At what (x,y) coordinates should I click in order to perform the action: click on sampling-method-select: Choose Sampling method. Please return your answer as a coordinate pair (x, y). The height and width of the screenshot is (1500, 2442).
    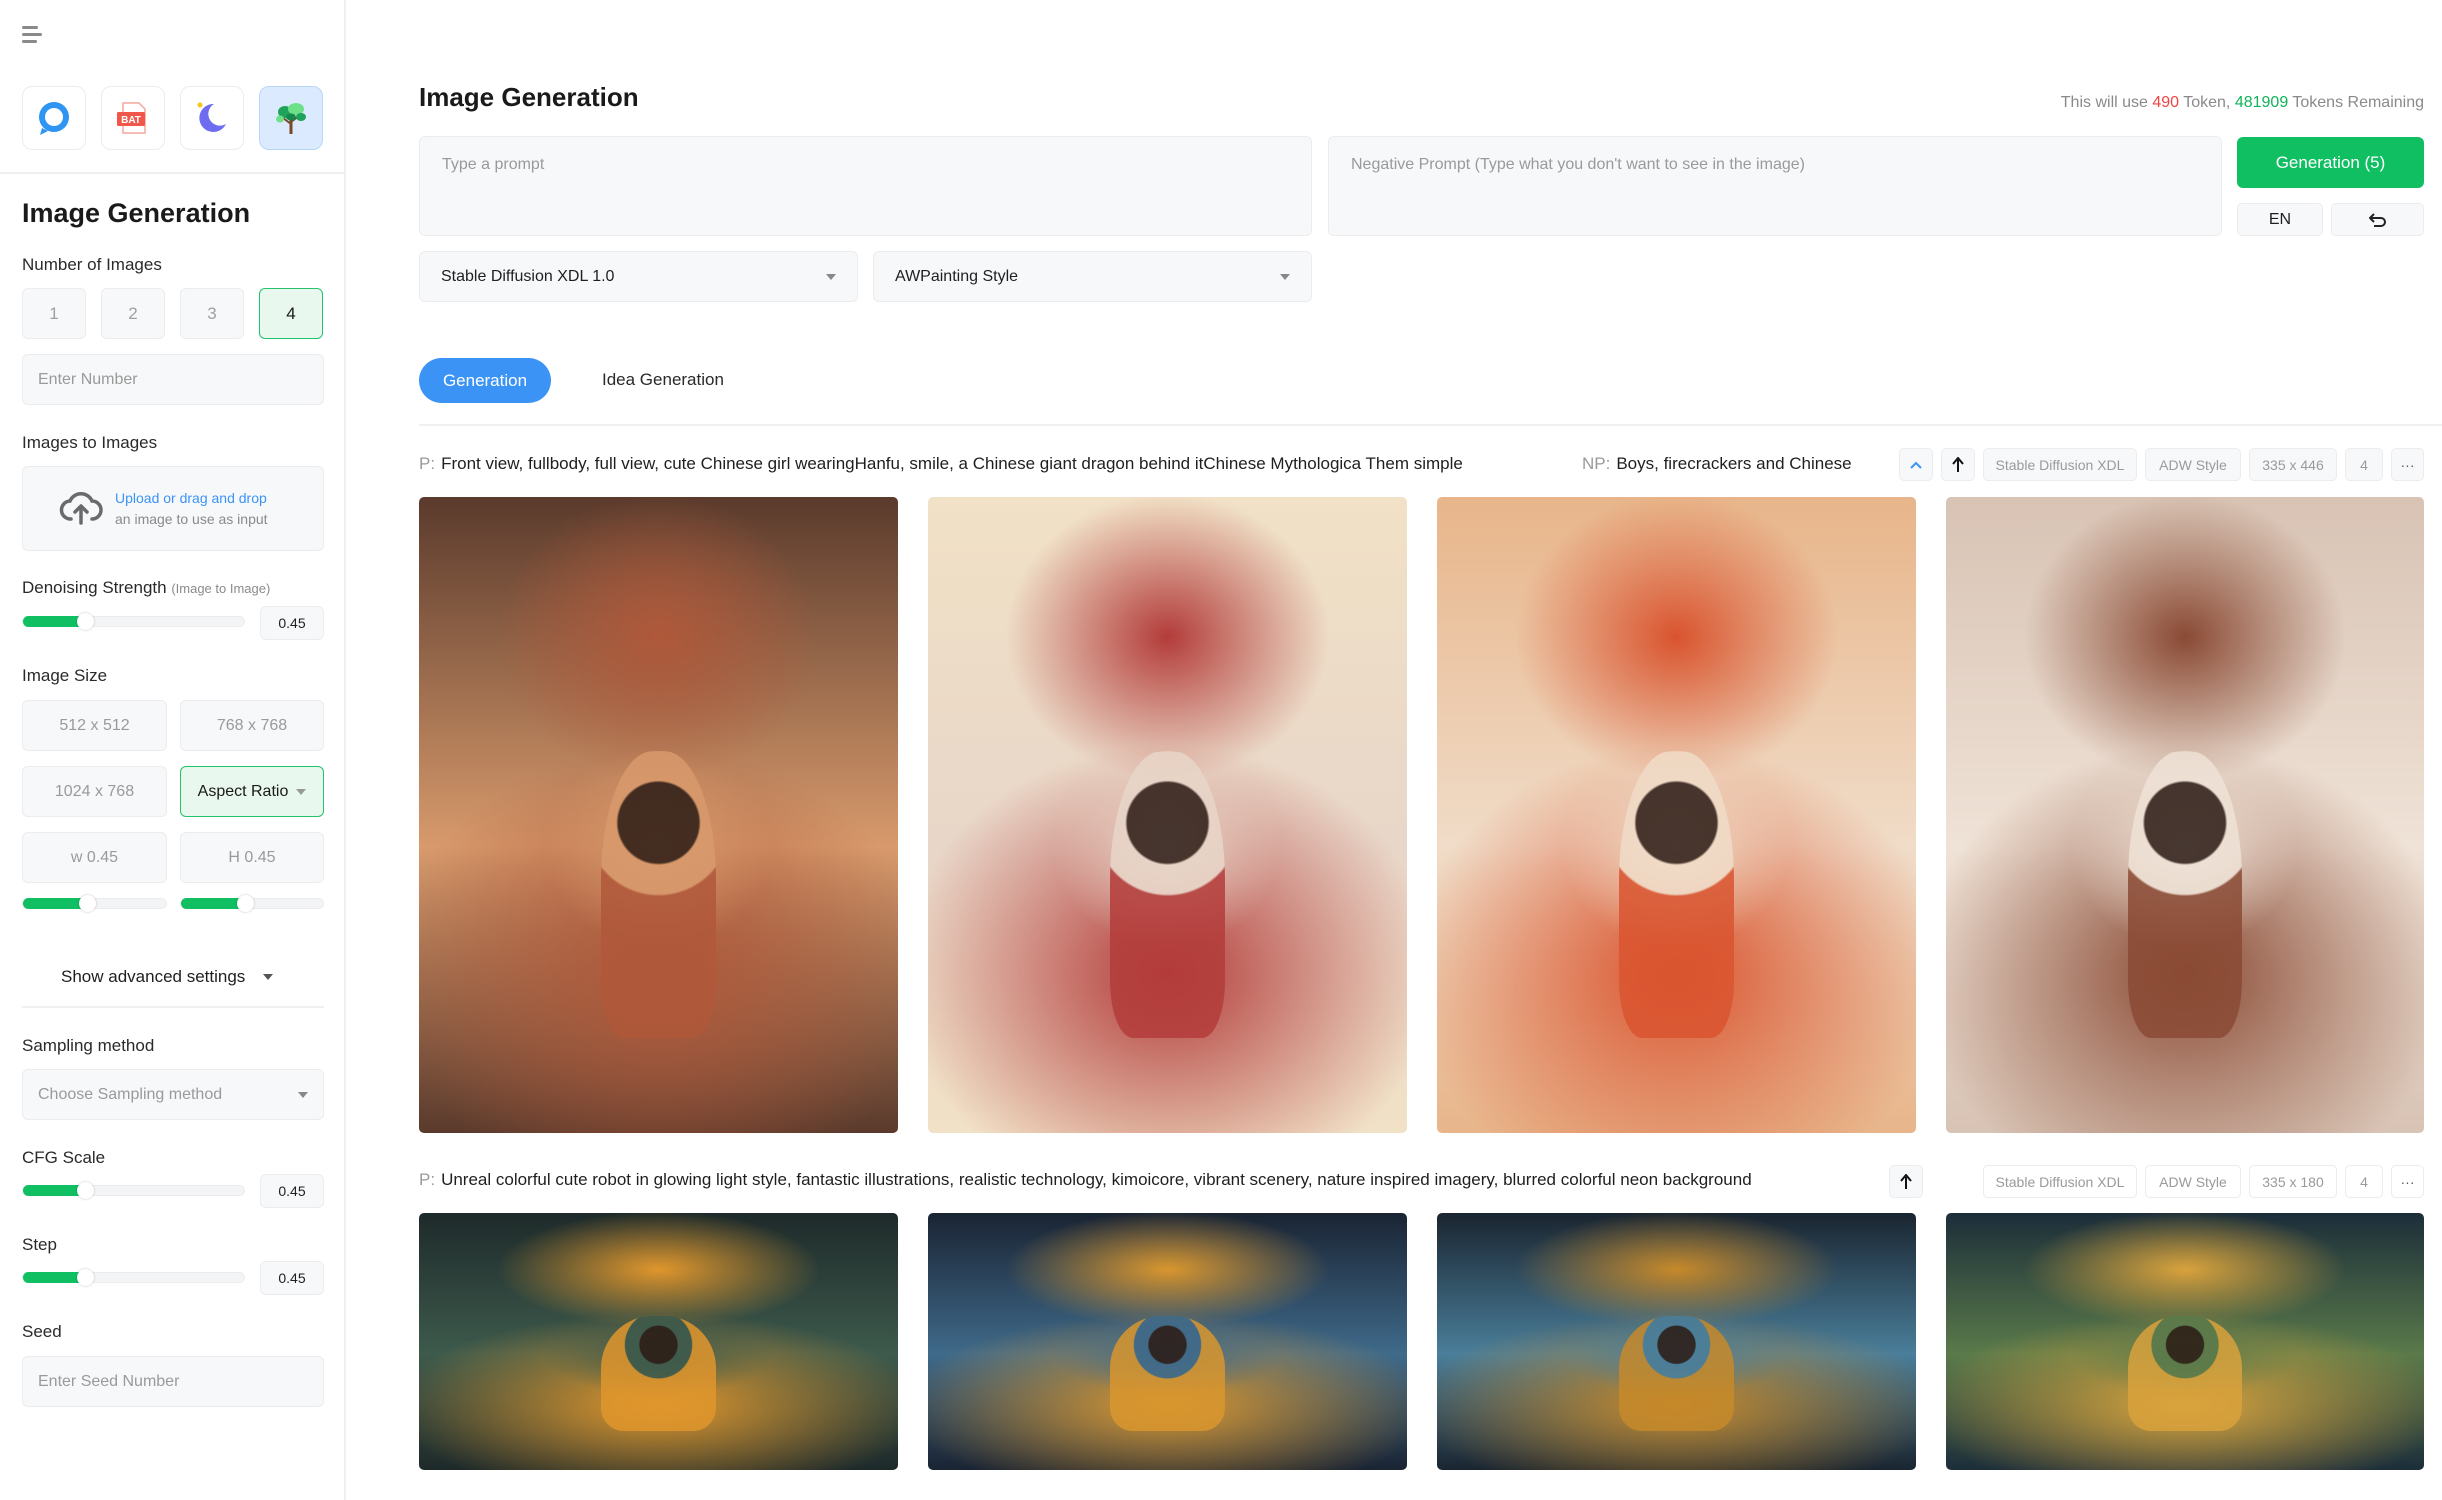
    Looking at the image, I should click on (173, 1094).